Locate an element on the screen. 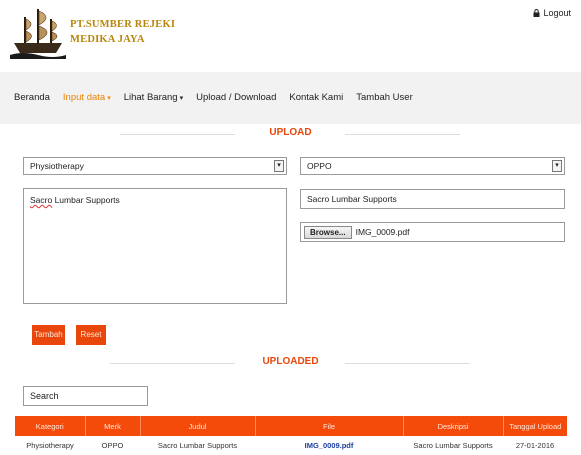  merk-select: OPPO ▾ is located at coordinates (432, 166).